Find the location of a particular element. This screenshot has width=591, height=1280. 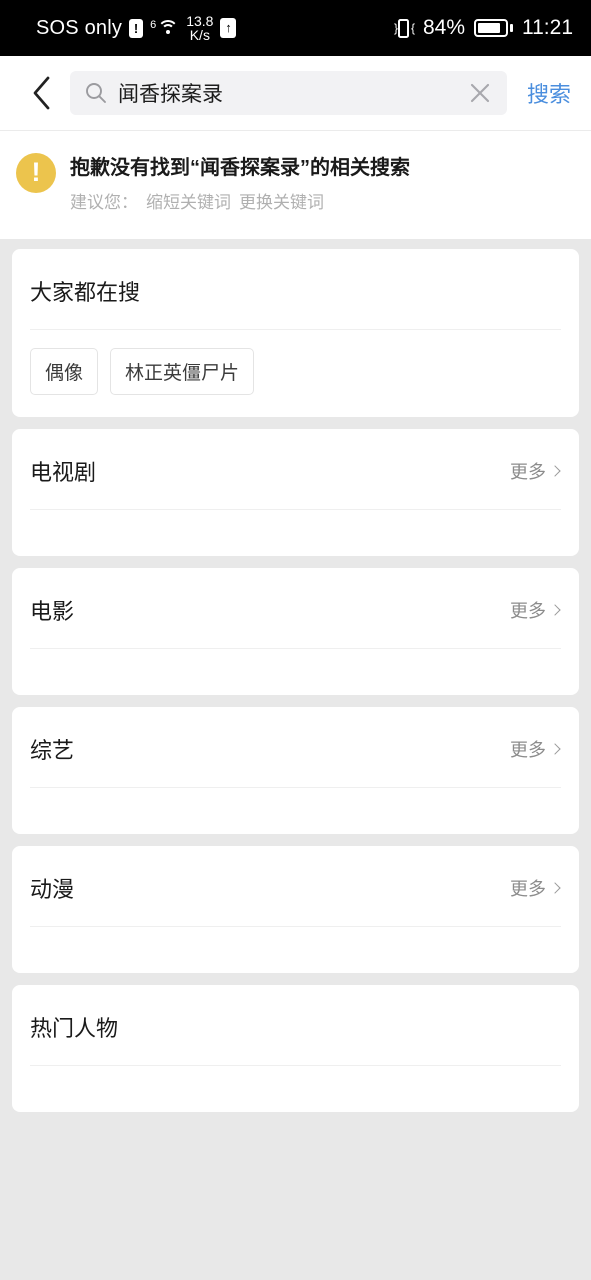

card-header: 电影 更多 is located at coordinates (295, 608).